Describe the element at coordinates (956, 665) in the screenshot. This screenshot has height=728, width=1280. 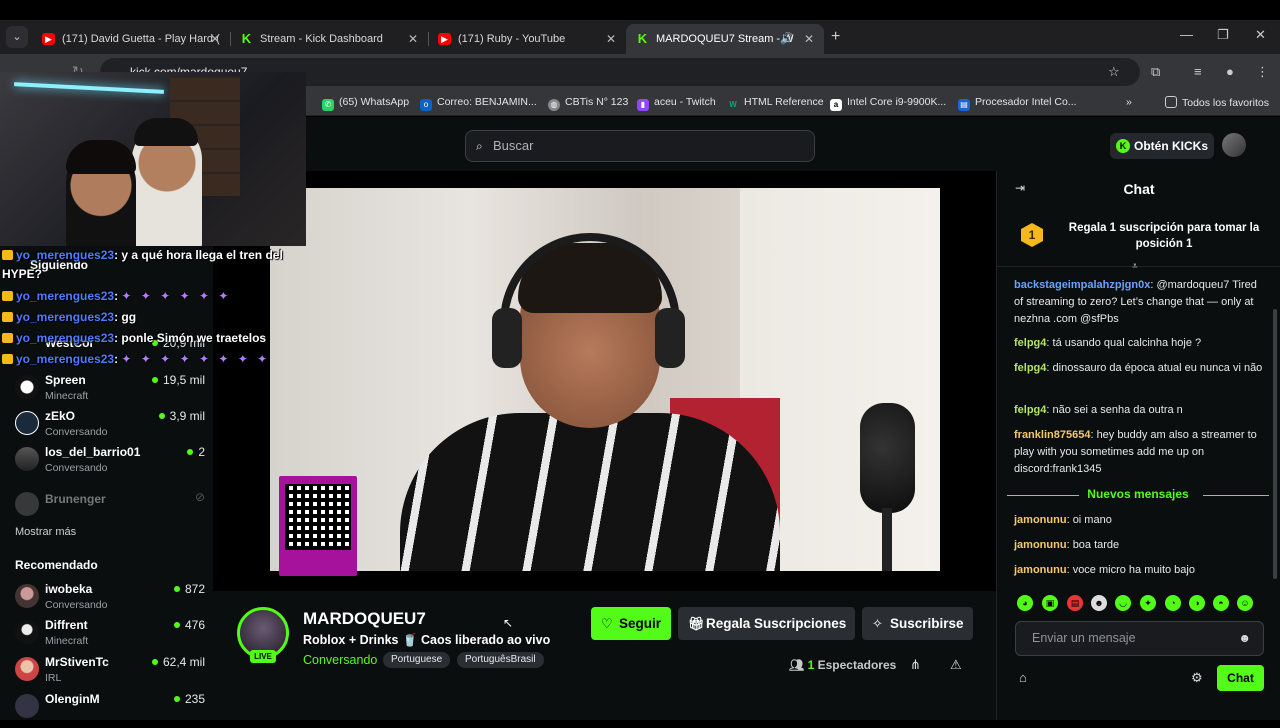
I see `report-warning-icon: ⚠` at that location.